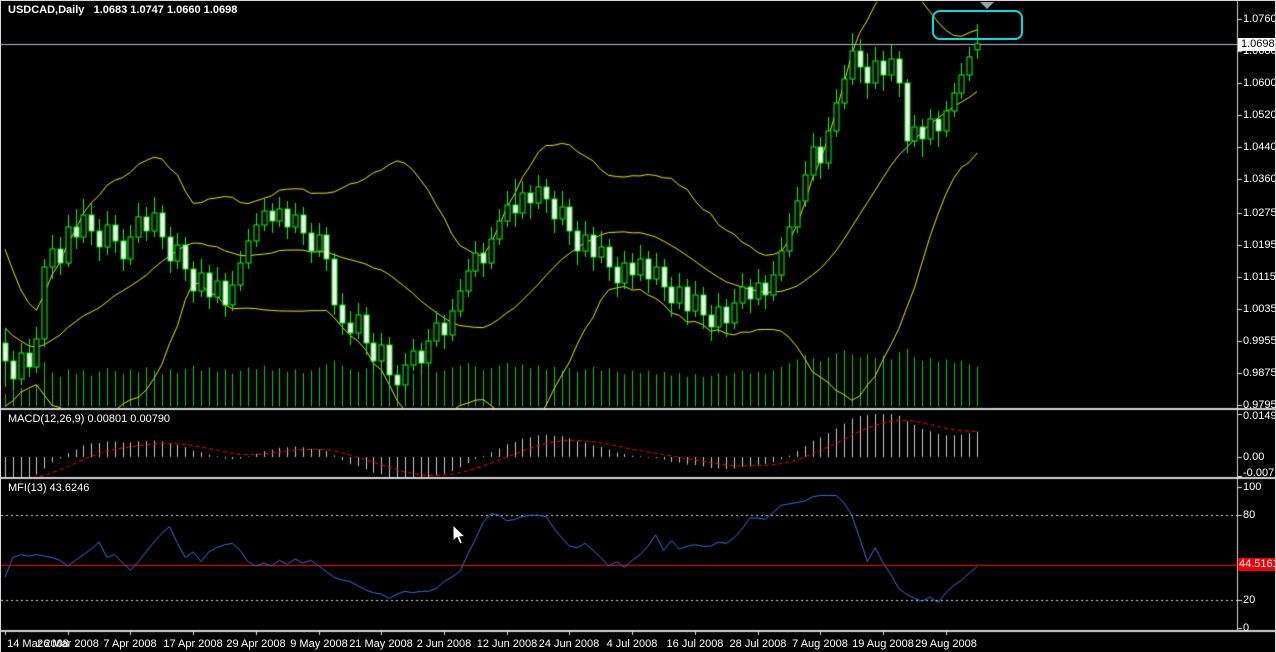  I want to click on mouse-cursor-icon, so click(459, 534).